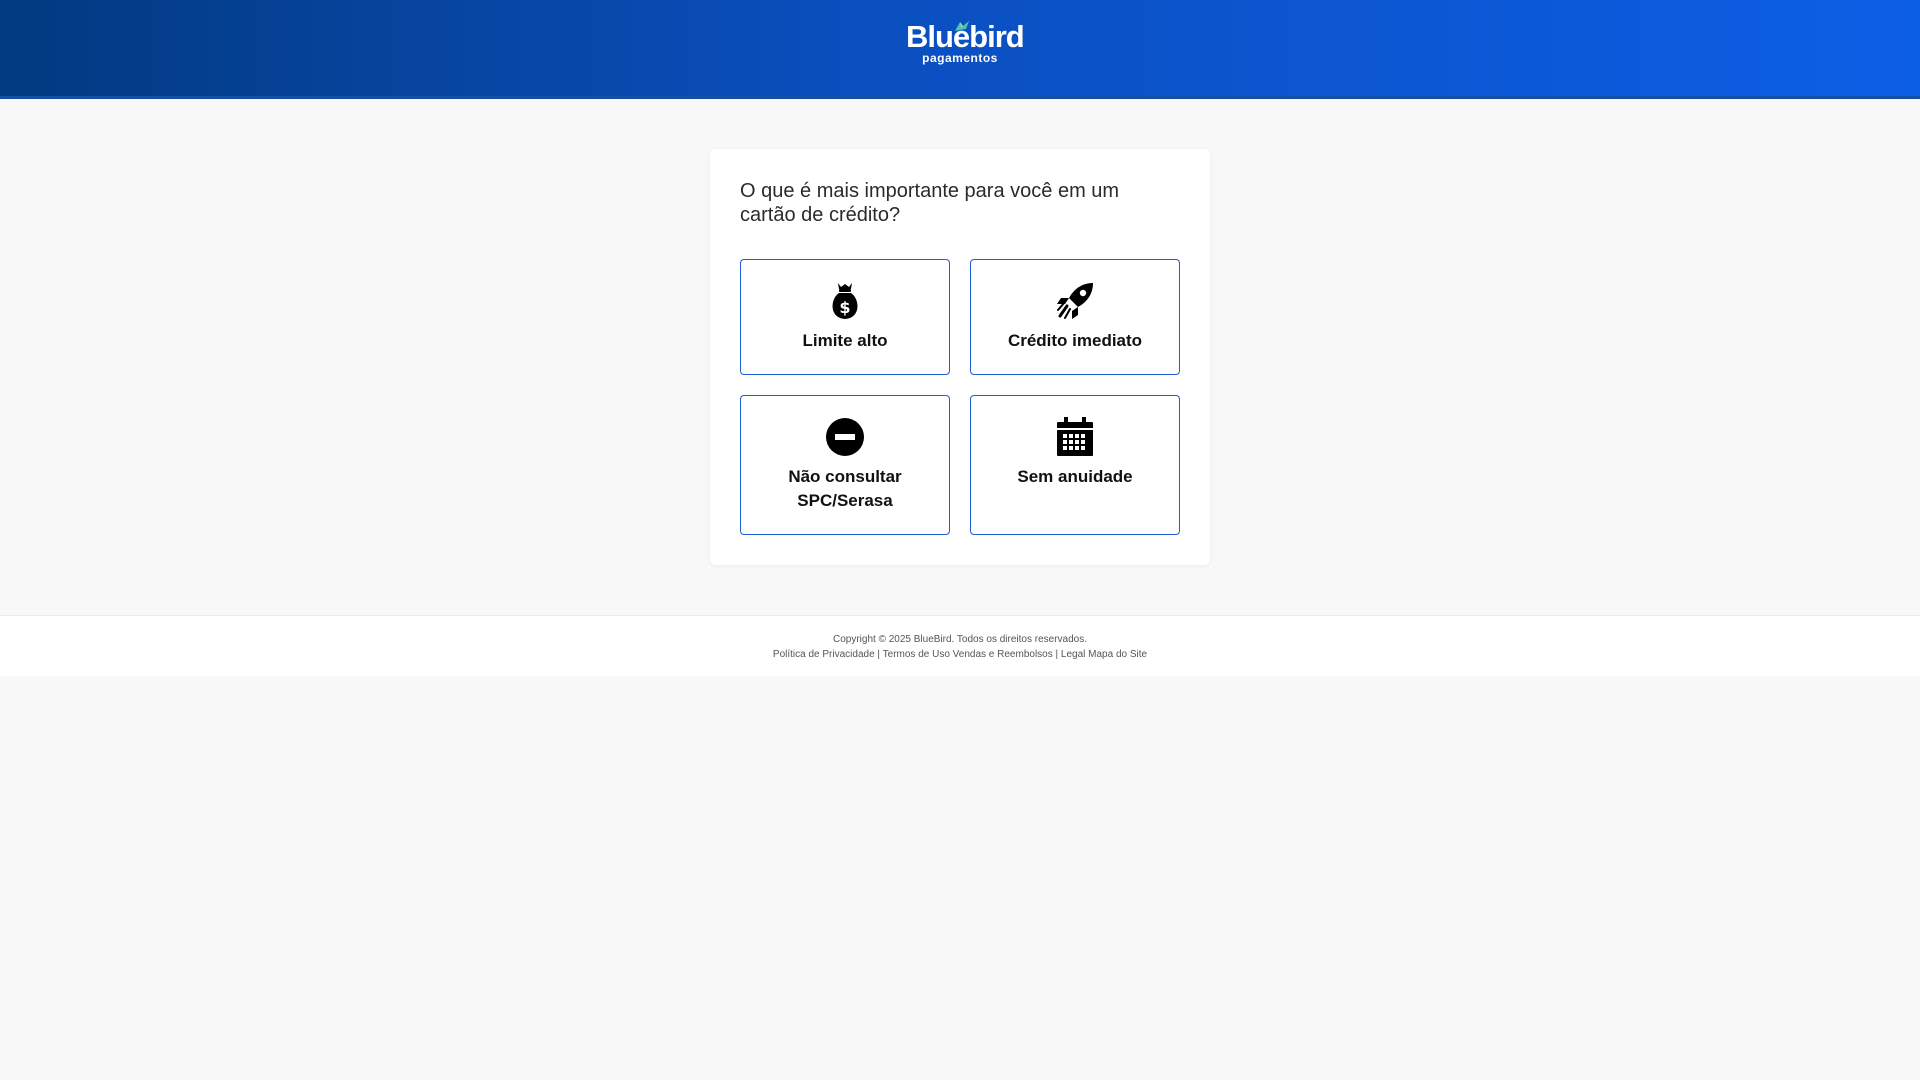 The width and height of the screenshot is (1920, 1080). What do you see at coordinates (1075, 465) in the screenshot?
I see `option-sem-anuidade: Sem anuidade` at bounding box center [1075, 465].